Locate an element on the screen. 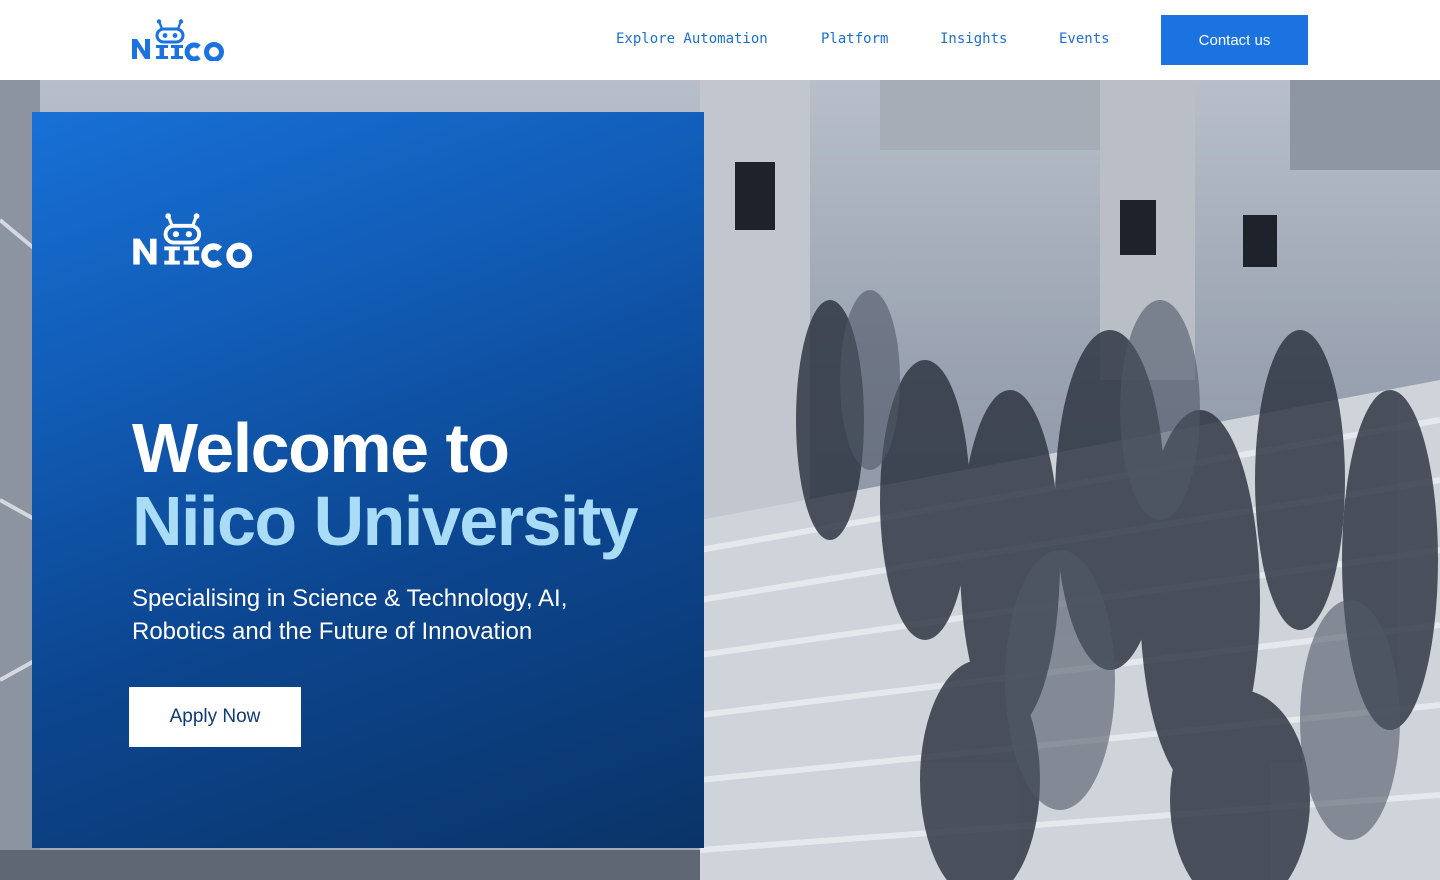 This screenshot has height=880, width=1440. contact-us-button: Contact us is located at coordinates (1234, 40).